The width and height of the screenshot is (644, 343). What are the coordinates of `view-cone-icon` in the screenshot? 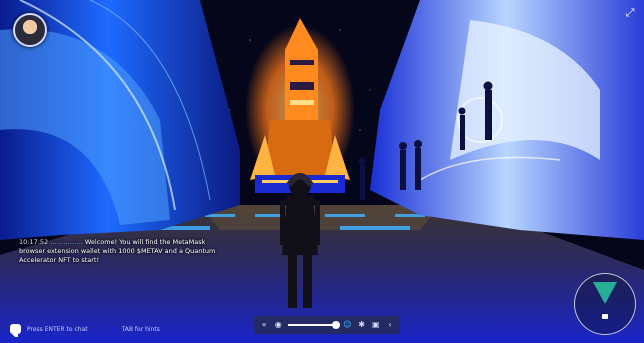 It's located at (605, 293).